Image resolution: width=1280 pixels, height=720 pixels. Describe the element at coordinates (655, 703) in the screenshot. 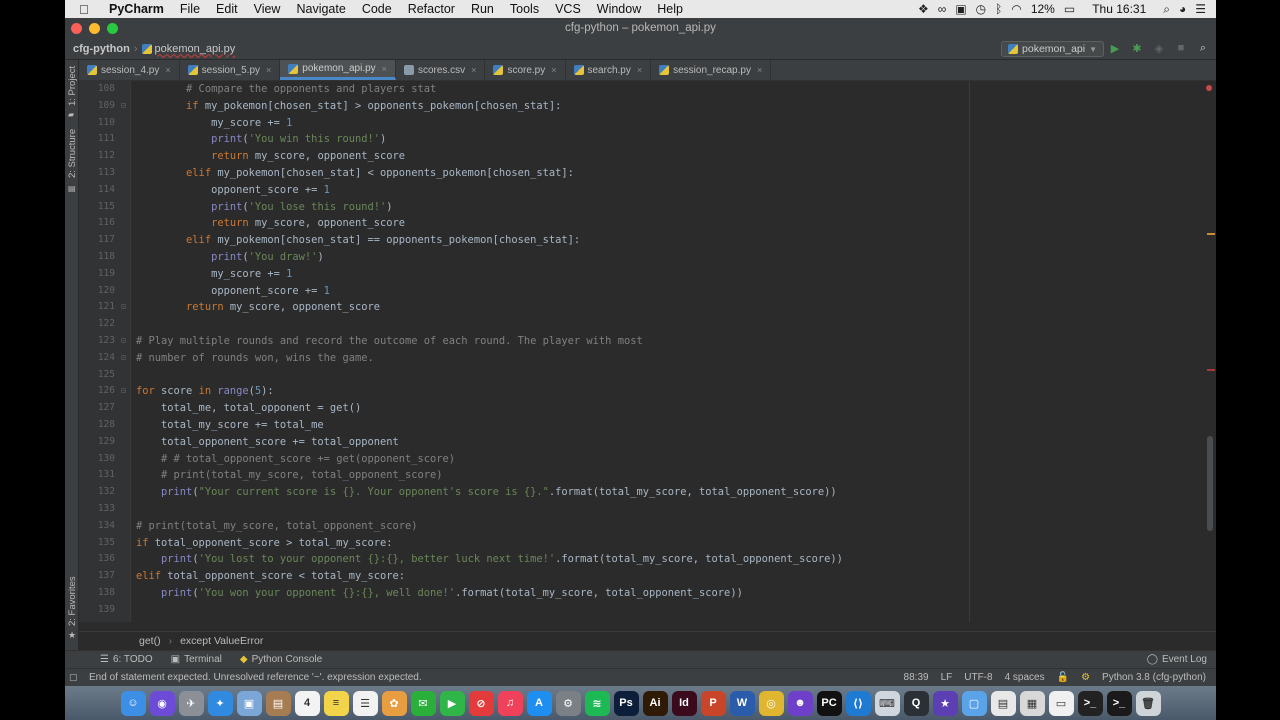

I see `dock-illustrator-icon: Ai` at that location.